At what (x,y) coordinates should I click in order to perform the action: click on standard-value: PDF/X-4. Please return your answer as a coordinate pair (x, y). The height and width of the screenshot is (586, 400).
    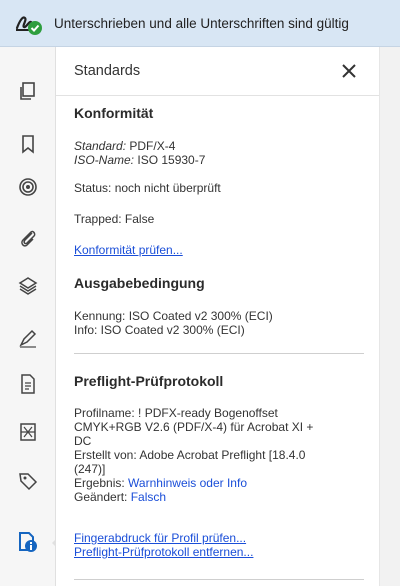
    Looking at the image, I should click on (152, 146).